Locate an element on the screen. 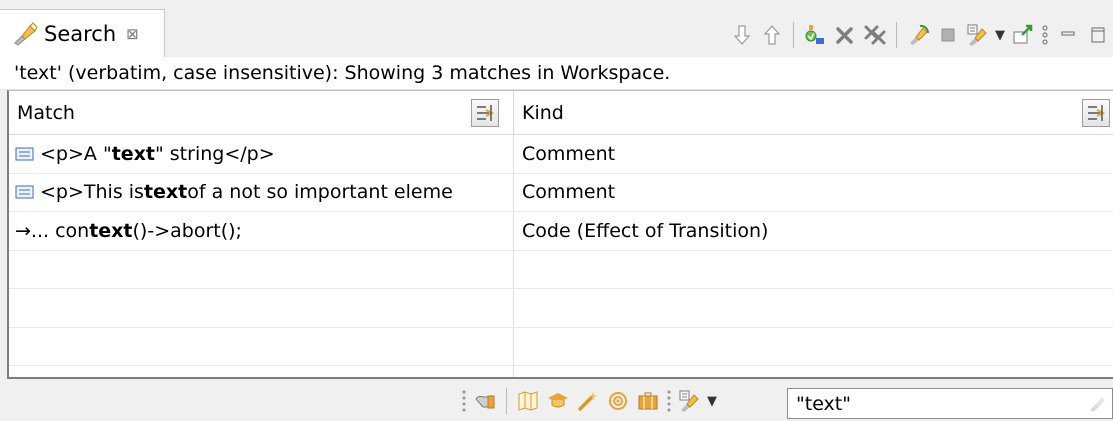 The width and height of the screenshot is (1113, 421). next-match-icon is located at coordinates (742, 35).